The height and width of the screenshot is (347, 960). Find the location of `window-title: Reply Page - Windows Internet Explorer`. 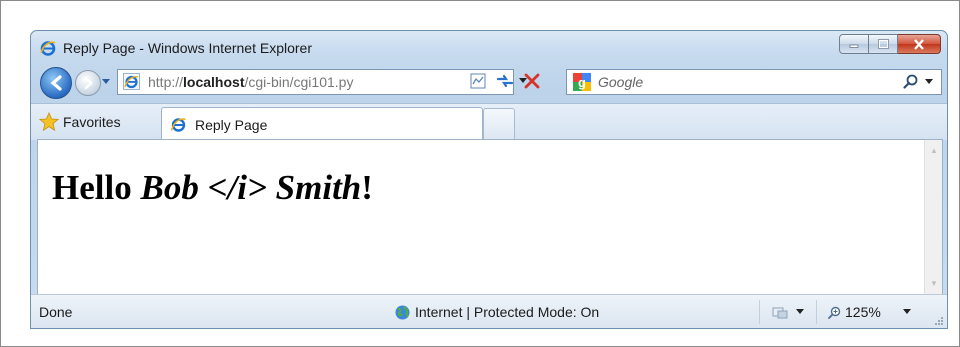

window-title: Reply Page - Windows Internet Explorer is located at coordinates (187, 48).